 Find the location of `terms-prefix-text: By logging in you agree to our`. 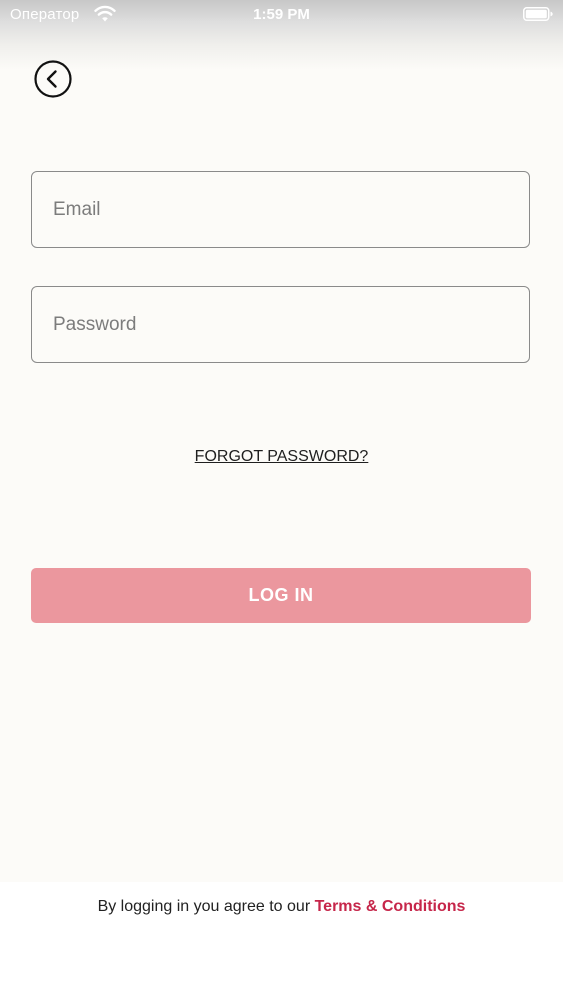

terms-prefix-text: By logging in you agree to our is located at coordinates (206, 906).